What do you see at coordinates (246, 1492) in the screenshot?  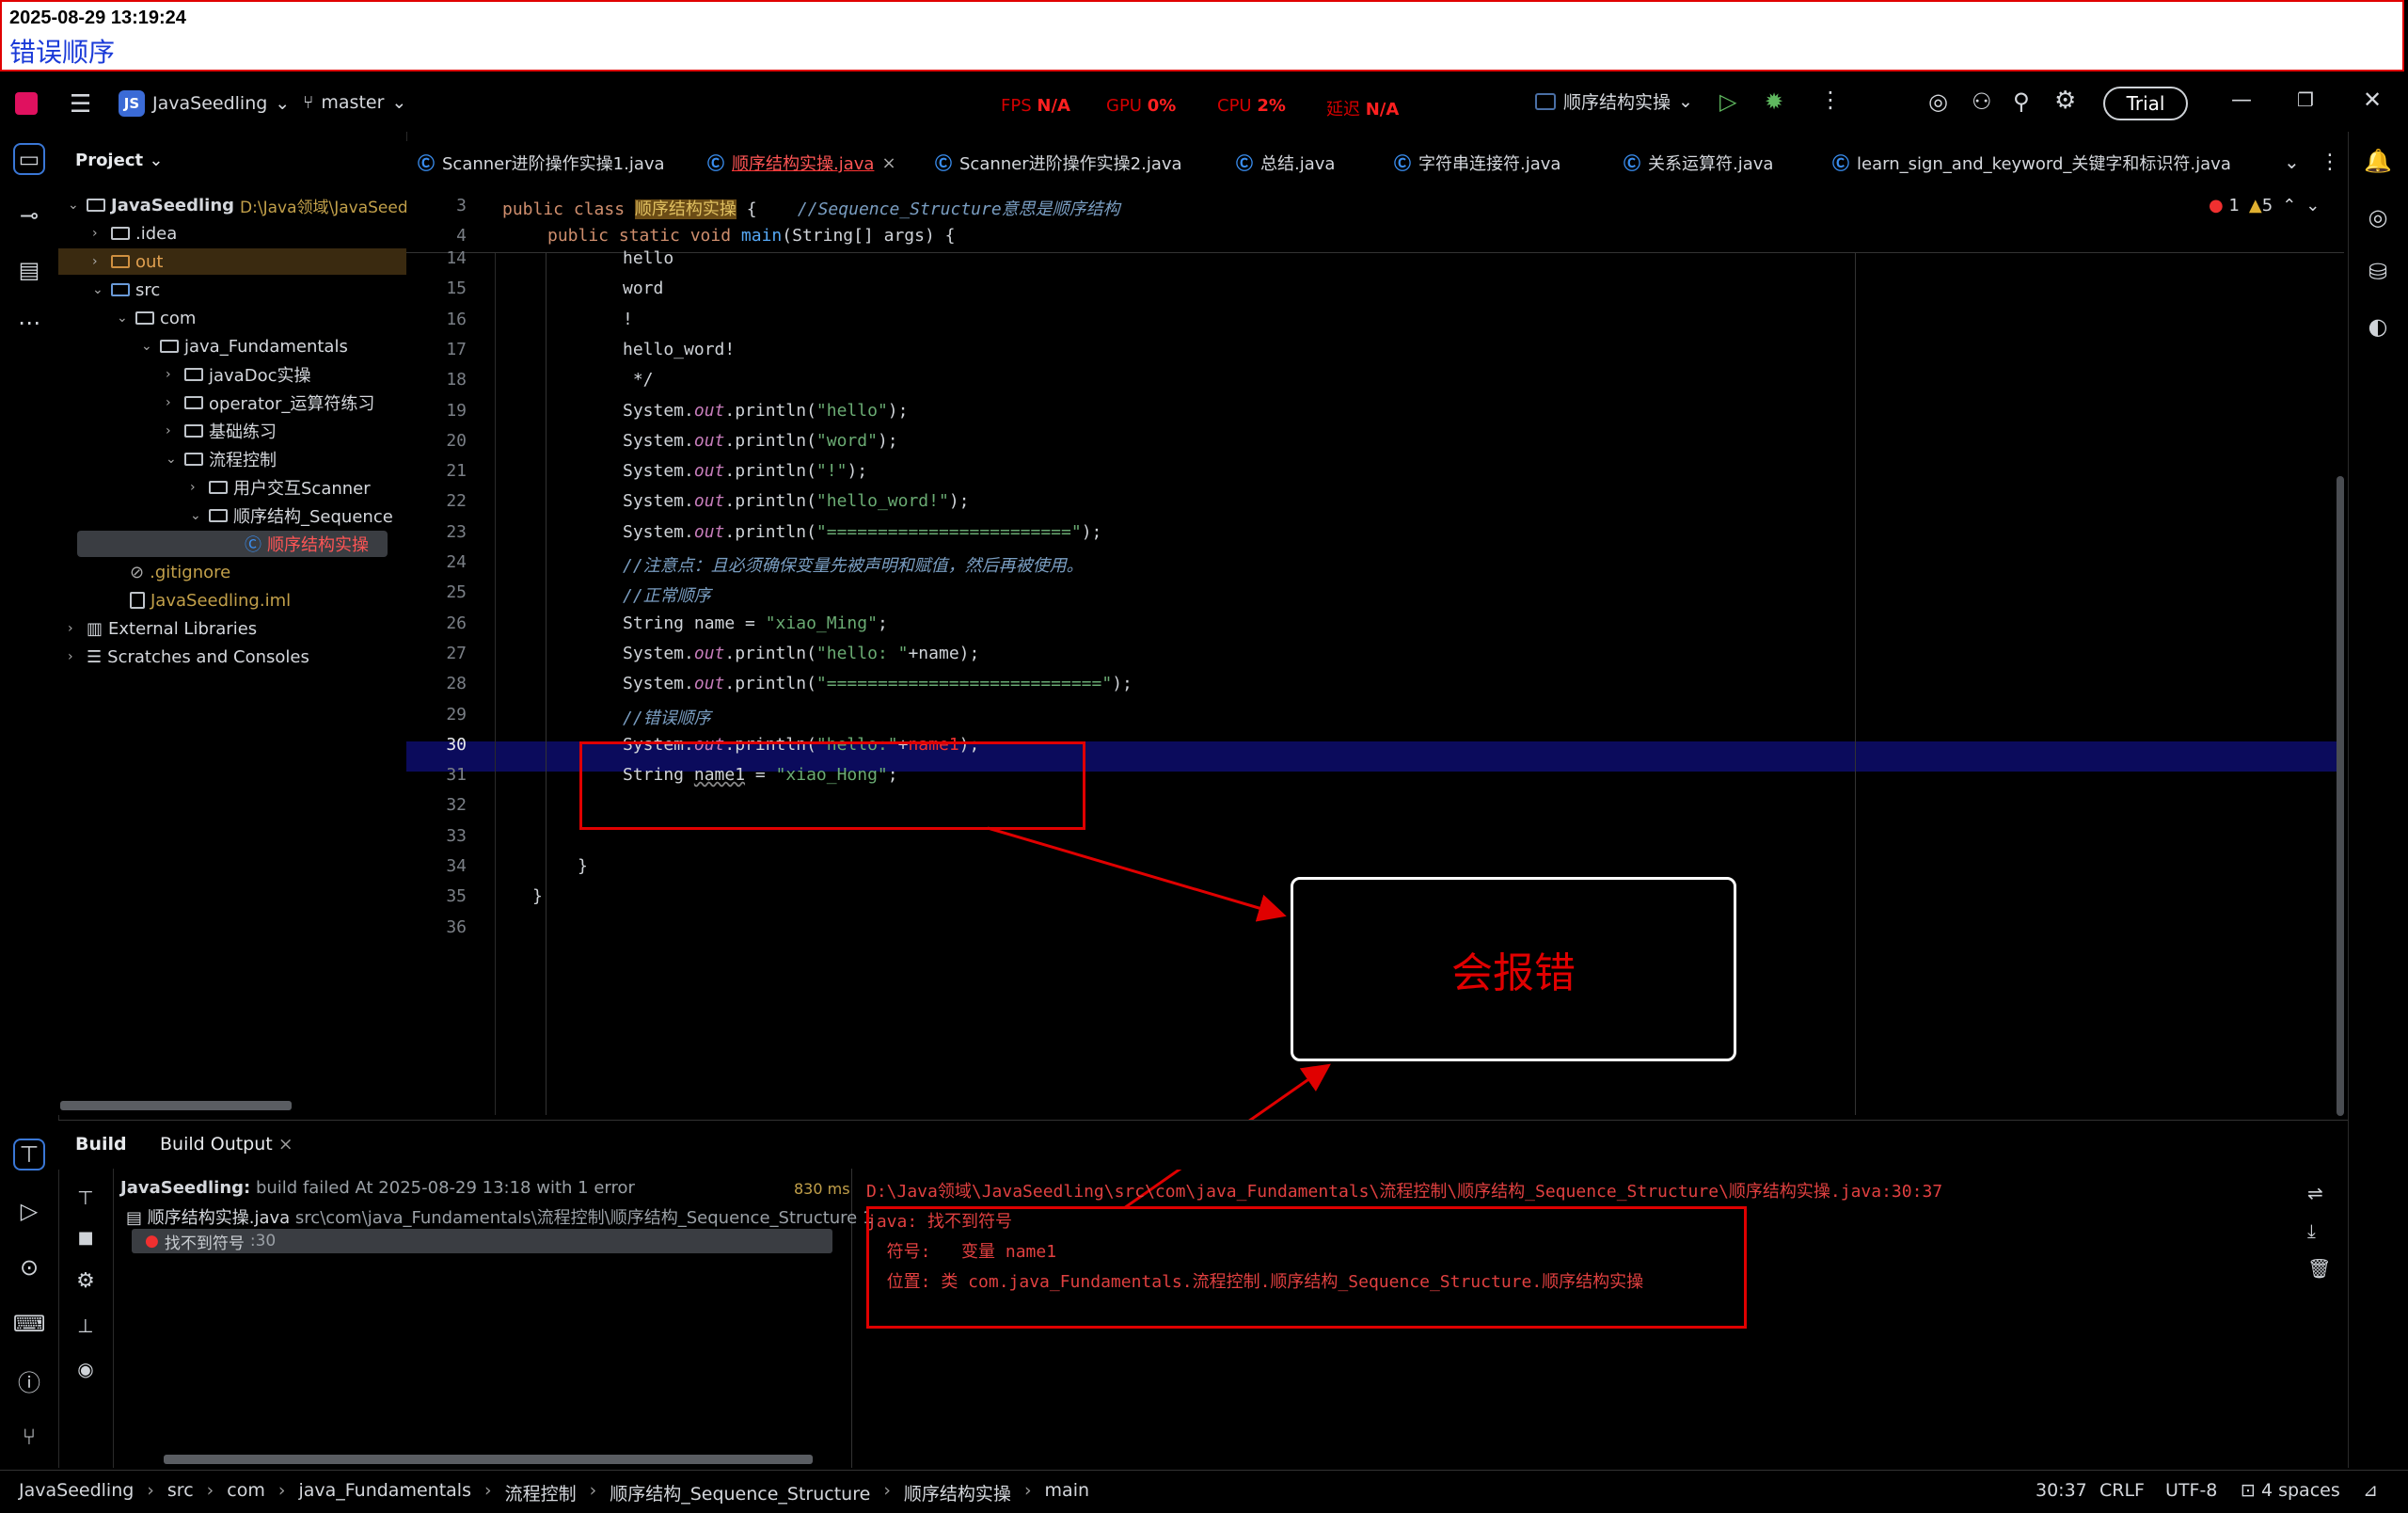 I see `breadcrumb-item: com` at bounding box center [246, 1492].